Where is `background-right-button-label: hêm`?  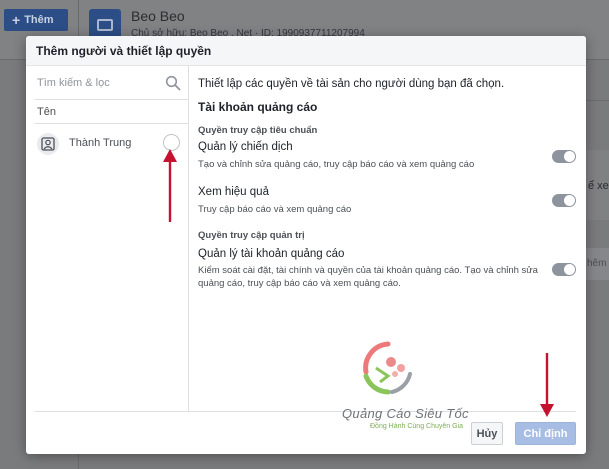 background-right-button-label: hêm is located at coordinates (597, 263).